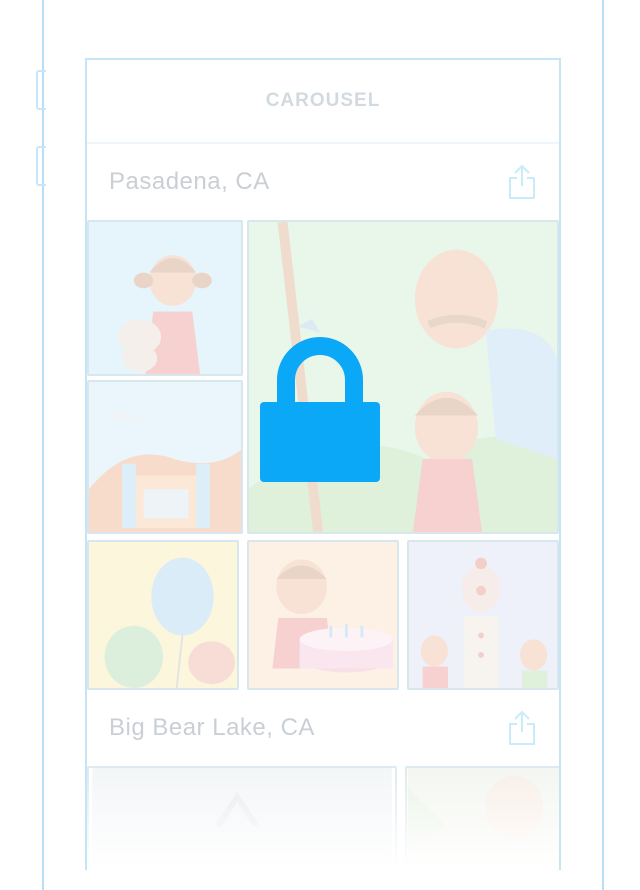 This screenshot has height=890, width=640. Describe the element at coordinates (41, 90) in the screenshot. I see `side-button-volume-up` at that location.